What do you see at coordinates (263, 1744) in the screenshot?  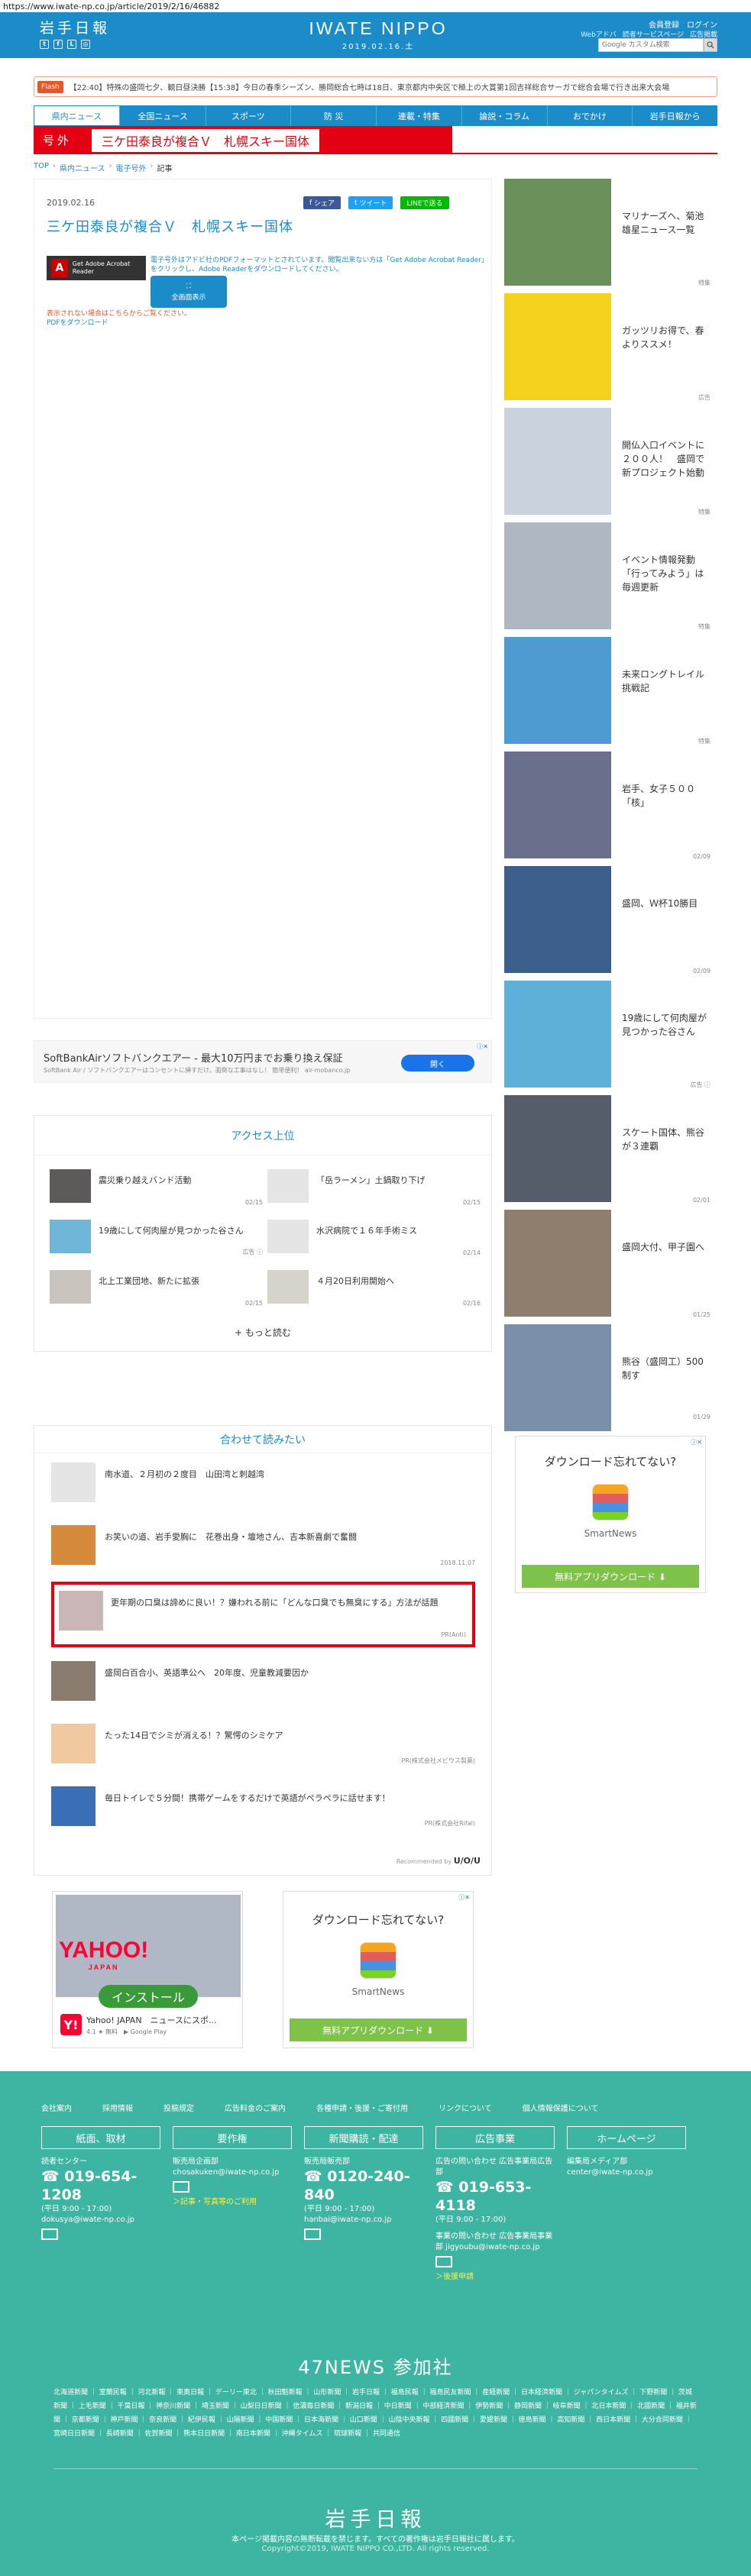 I see `list-item: たった14日でシミが消える！？驚愕のシミケア PR(株式会社メビウス製薬)` at bounding box center [263, 1744].